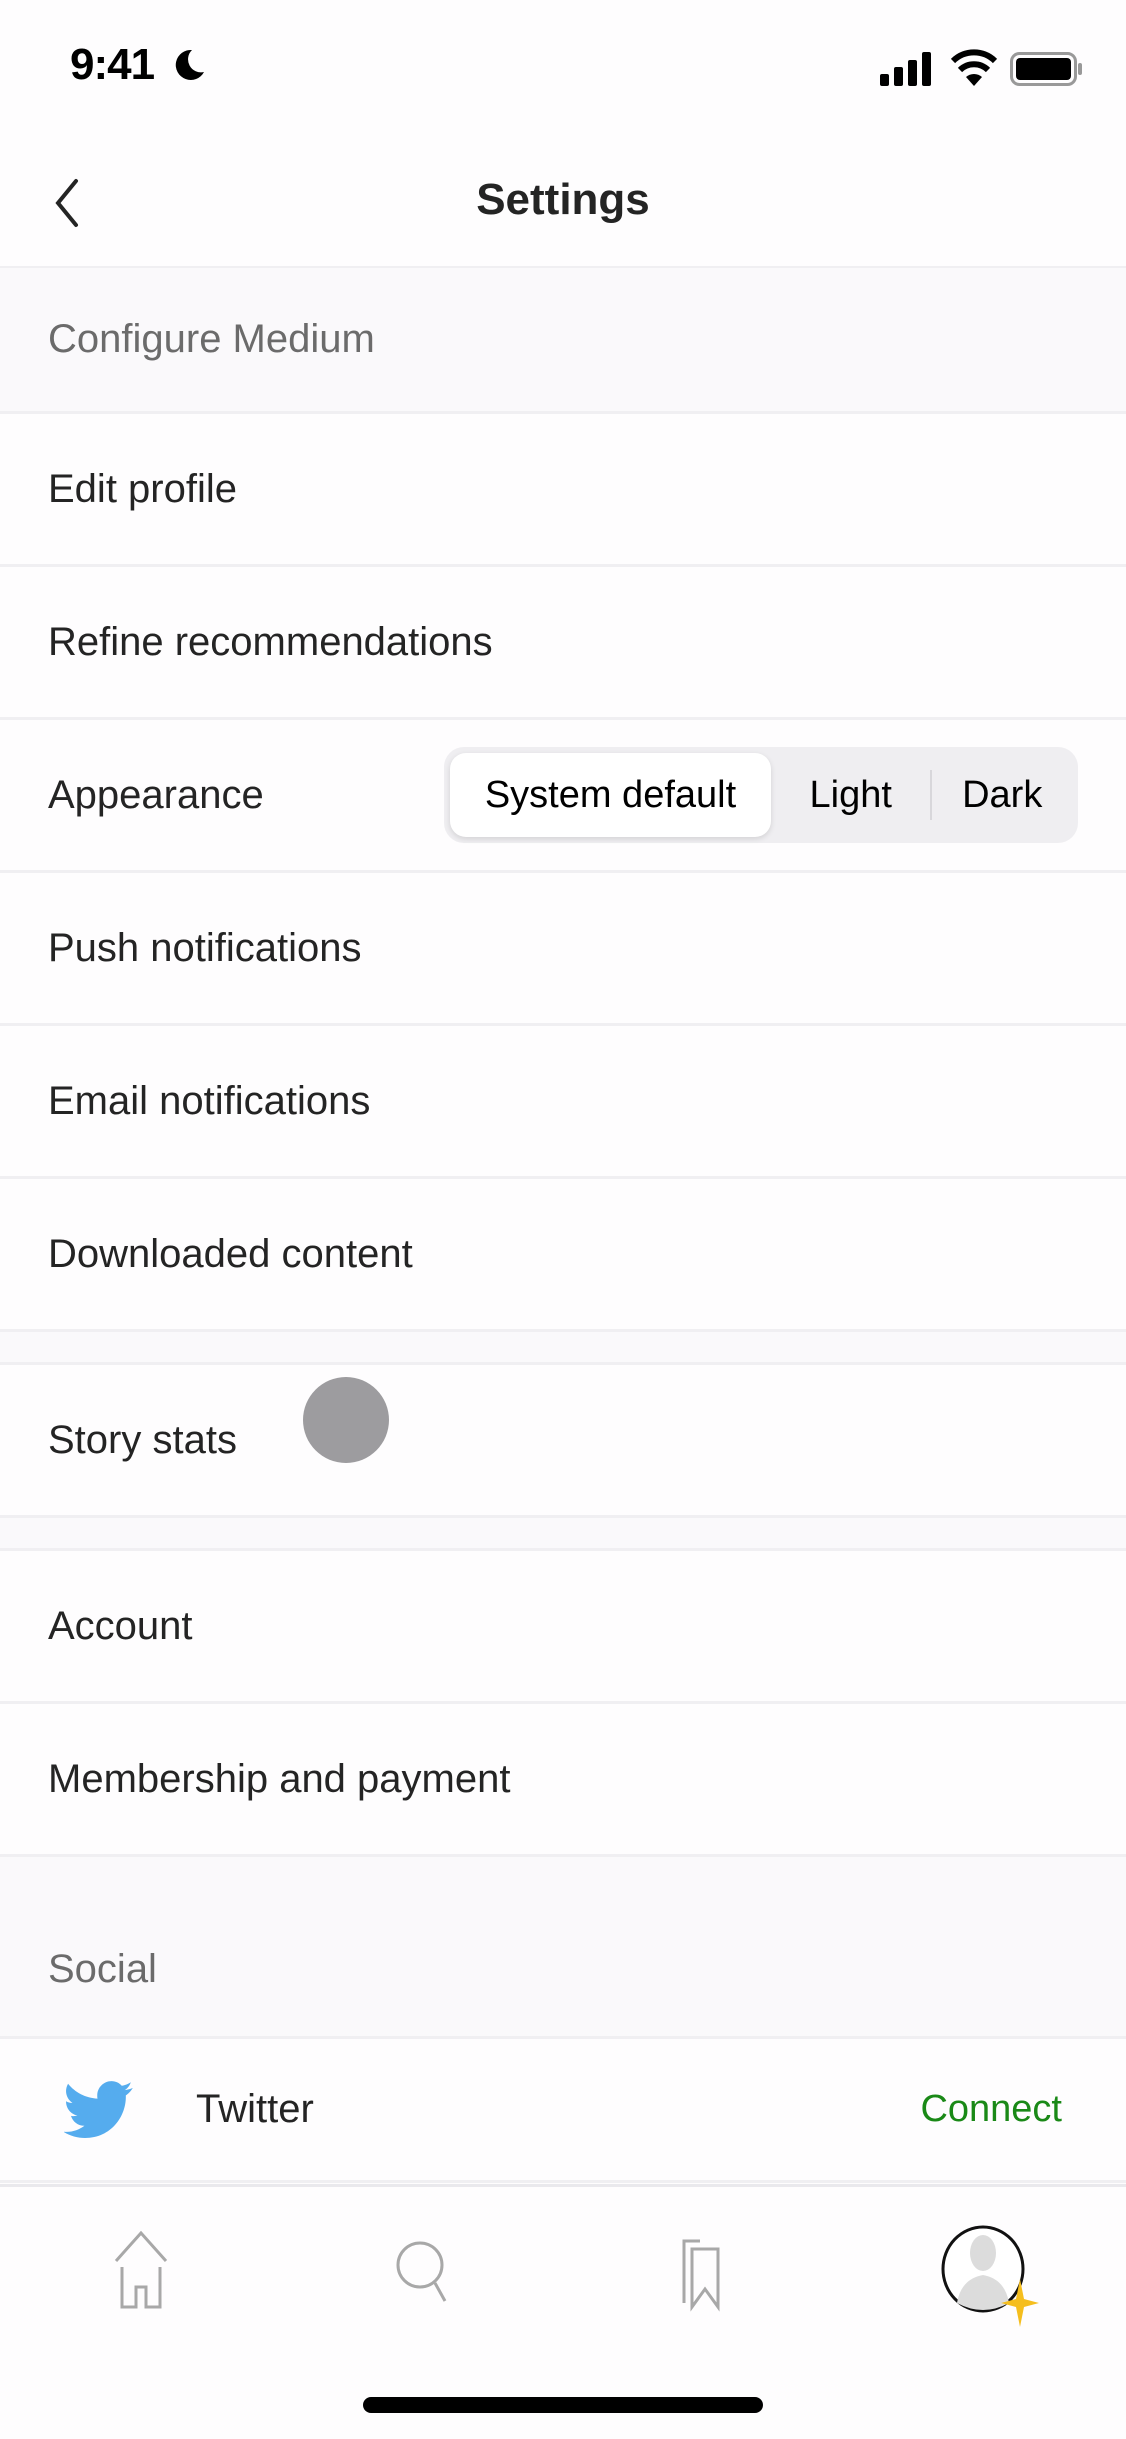 The width and height of the screenshot is (1126, 2439). Describe the element at coordinates (563, 2405) in the screenshot. I see `home-indicator` at that location.